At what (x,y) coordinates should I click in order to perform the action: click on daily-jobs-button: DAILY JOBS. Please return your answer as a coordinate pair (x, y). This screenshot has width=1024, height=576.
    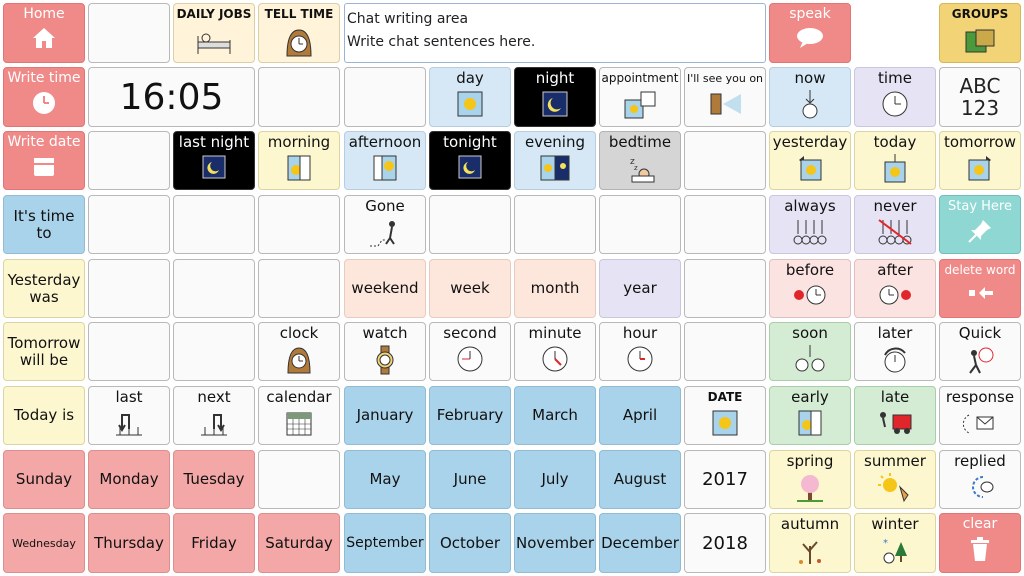
    Looking at the image, I should click on (214, 33).